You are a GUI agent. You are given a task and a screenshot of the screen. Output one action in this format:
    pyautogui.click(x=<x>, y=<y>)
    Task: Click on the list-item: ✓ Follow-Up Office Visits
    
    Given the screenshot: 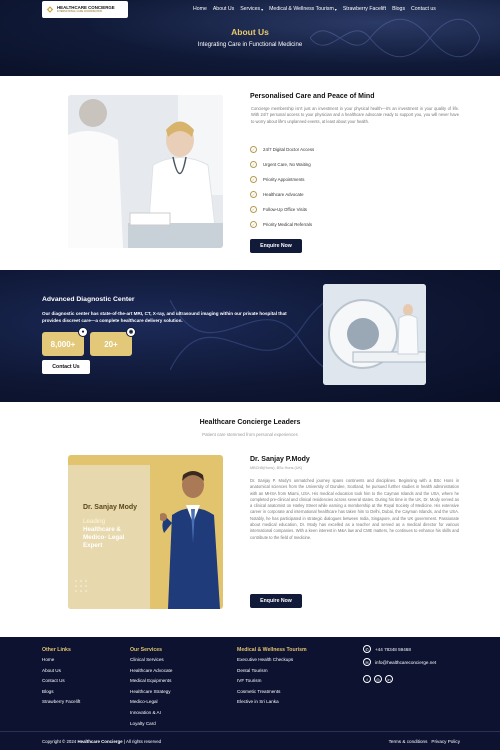 What is the action you would take?
    pyautogui.click(x=279, y=209)
    